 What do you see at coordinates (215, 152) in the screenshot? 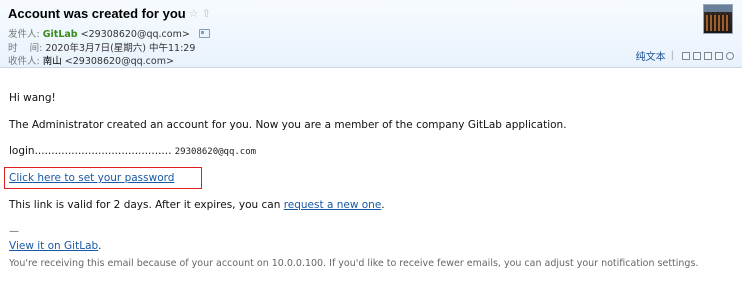
I see `login-value: 29308620@qq.com` at bounding box center [215, 152].